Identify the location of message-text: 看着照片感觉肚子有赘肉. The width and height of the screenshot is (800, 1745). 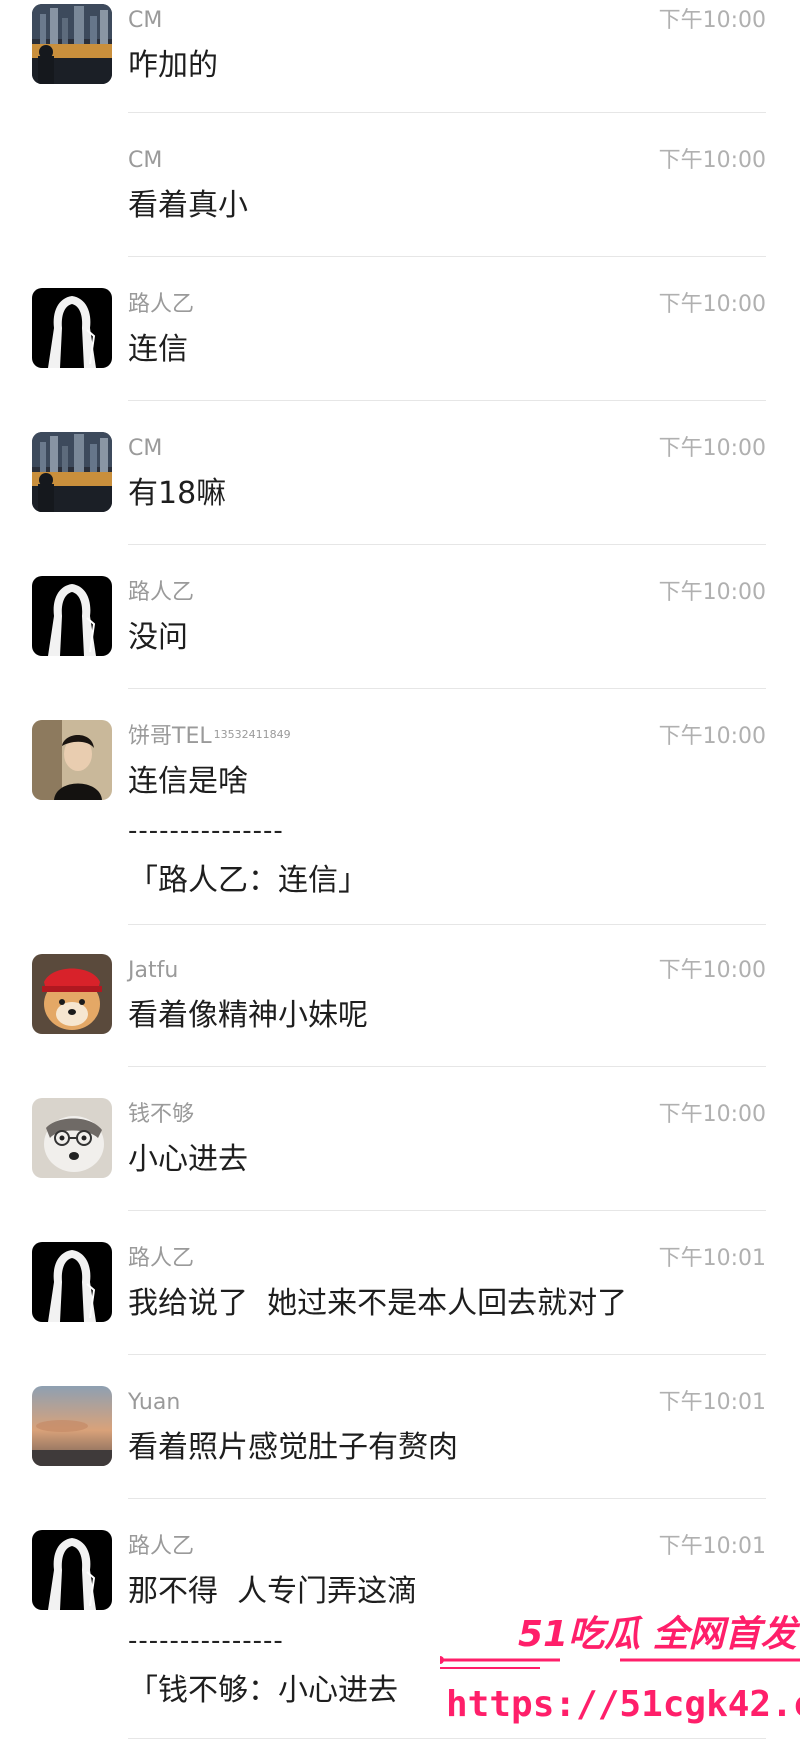
(293, 1447).